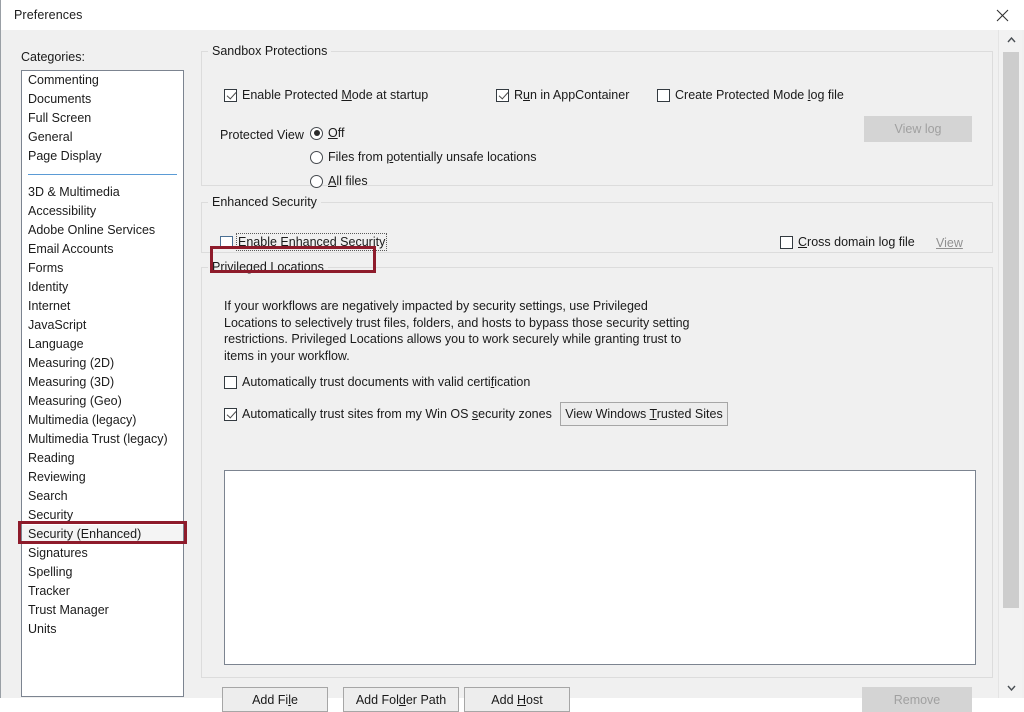  I want to click on close-icon, so click(1001, 15).